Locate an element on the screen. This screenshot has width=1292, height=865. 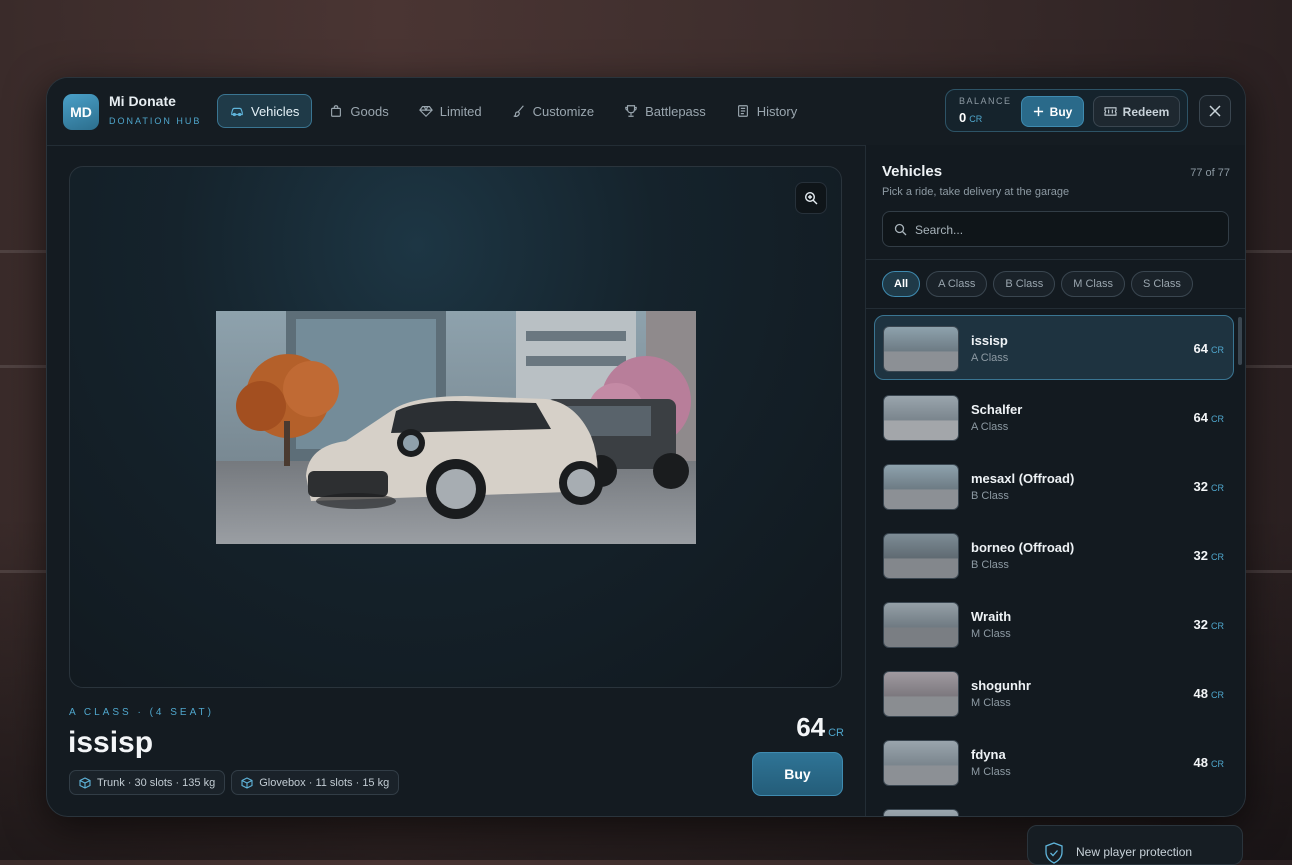
tab-goods: Goods is located at coordinates (358, 111).